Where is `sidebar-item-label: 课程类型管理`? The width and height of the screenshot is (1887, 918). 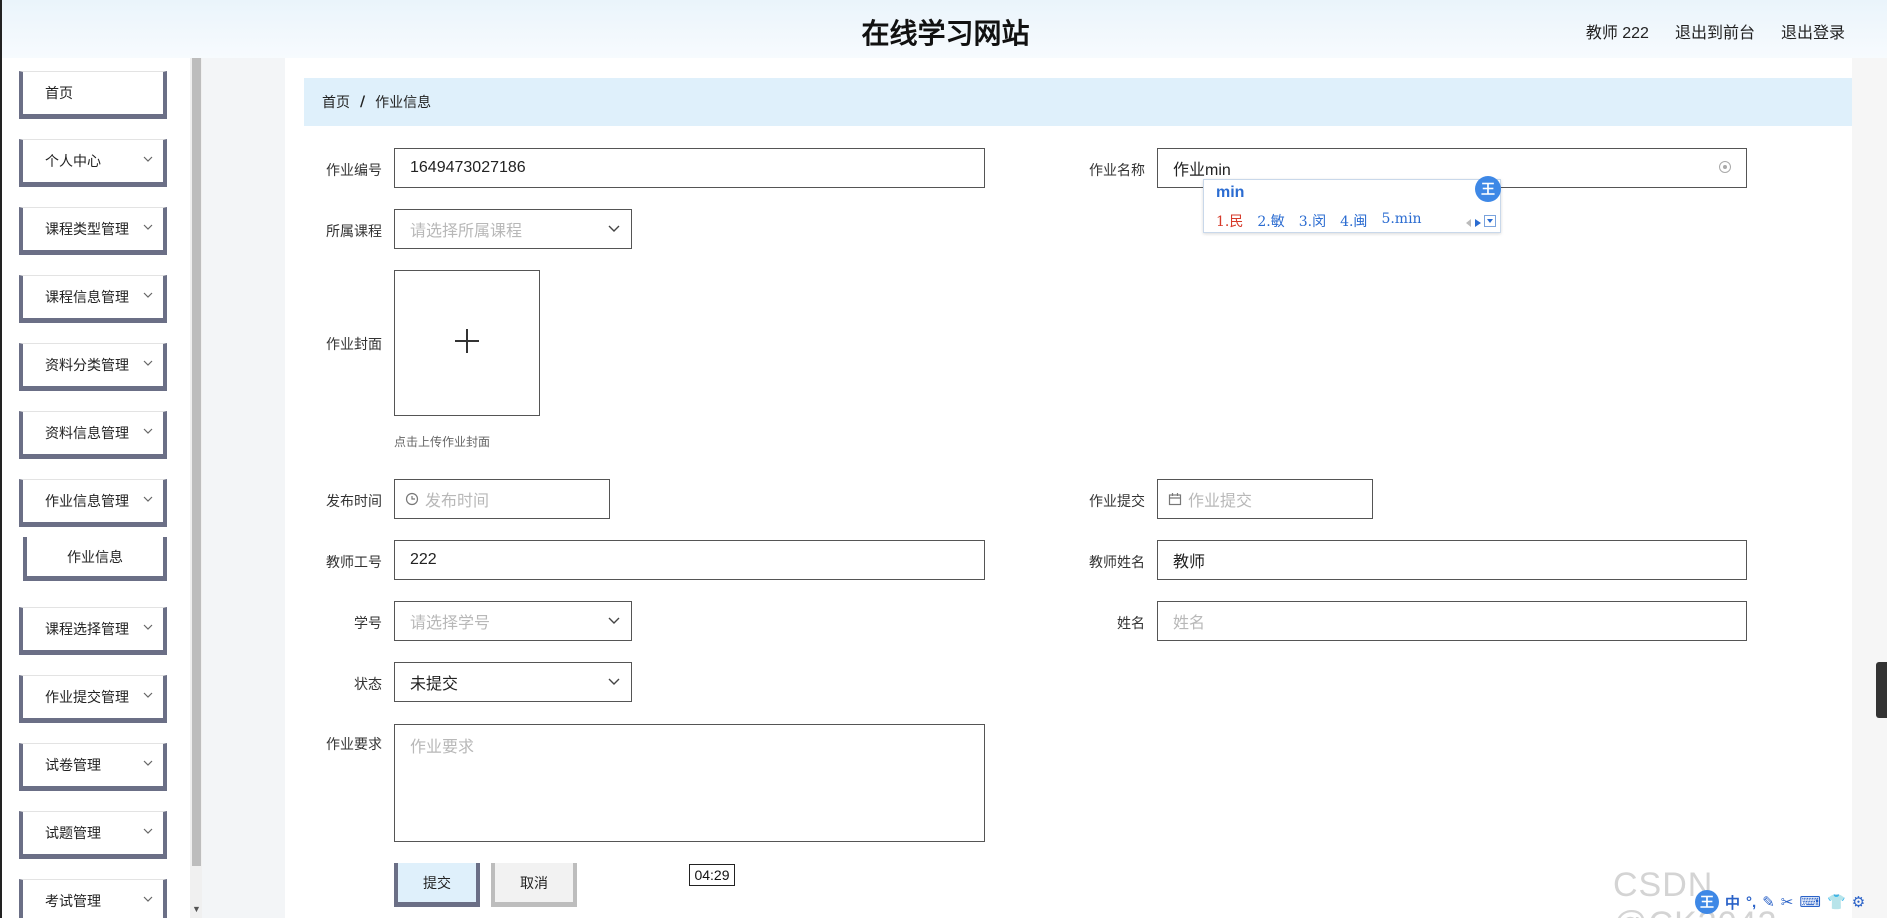 sidebar-item-label: 课程类型管理 is located at coordinates (87, 230).